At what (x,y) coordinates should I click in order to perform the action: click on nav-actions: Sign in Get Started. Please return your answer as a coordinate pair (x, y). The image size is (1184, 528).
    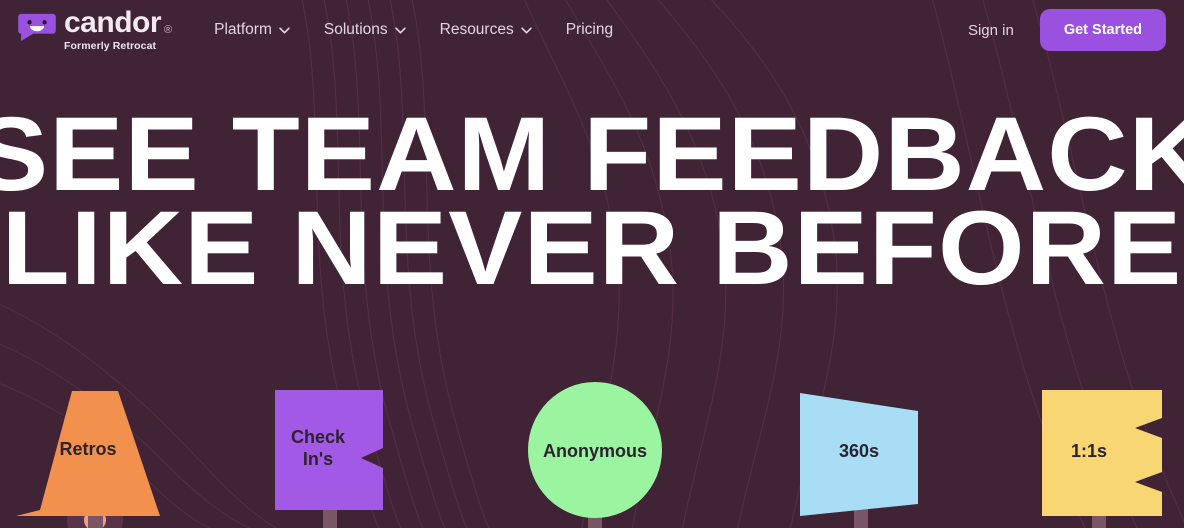
    Looking at the image, I should click on (1067, 30).